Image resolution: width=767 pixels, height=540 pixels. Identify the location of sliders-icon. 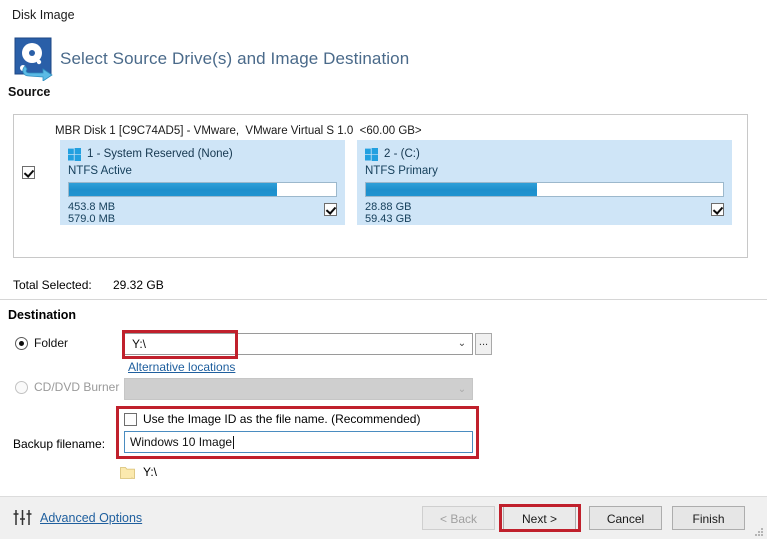
(22, 517).